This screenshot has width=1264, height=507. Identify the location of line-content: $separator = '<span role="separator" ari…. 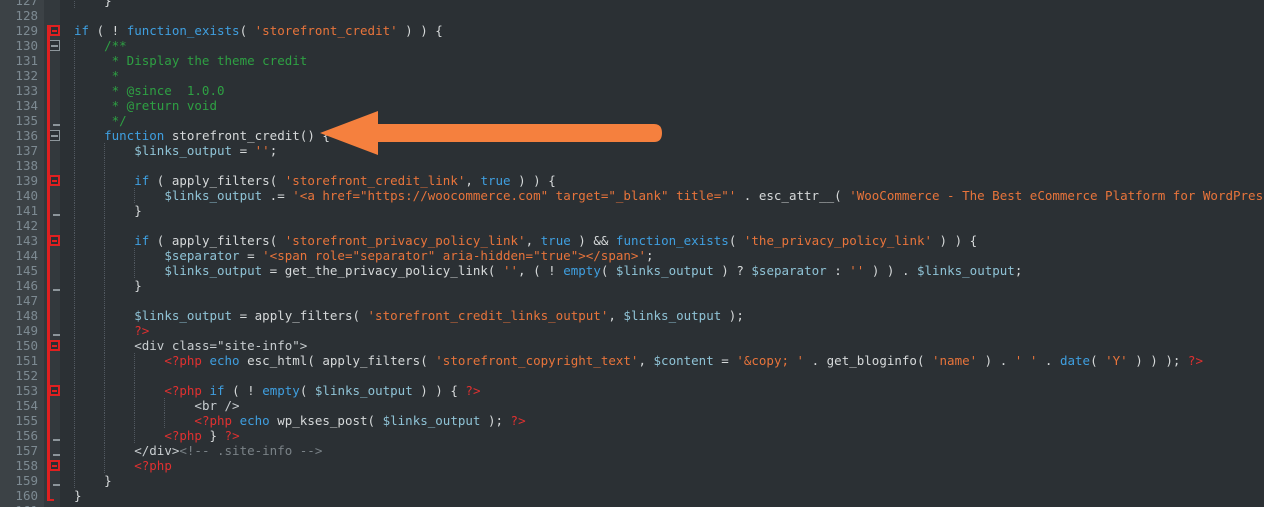
(363, 255).